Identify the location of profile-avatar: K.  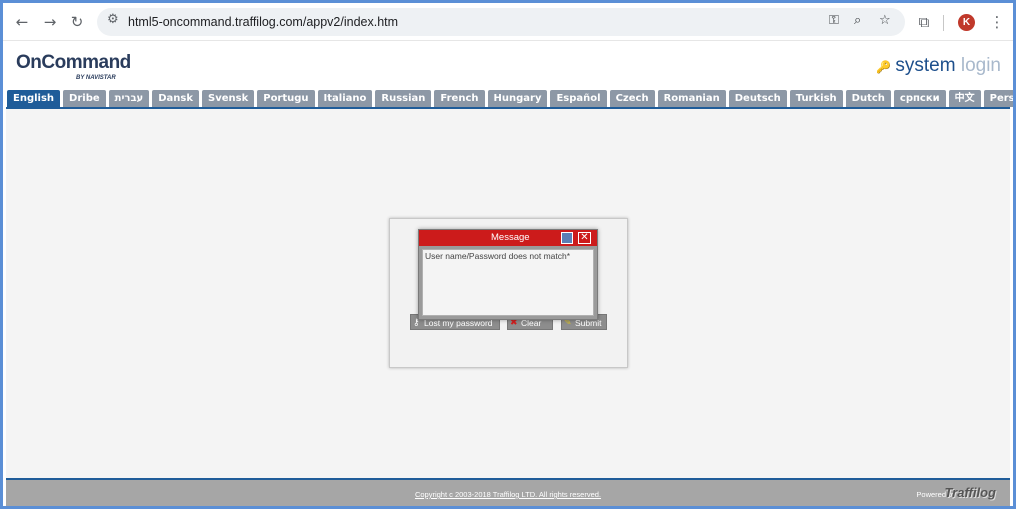
(966, 22).